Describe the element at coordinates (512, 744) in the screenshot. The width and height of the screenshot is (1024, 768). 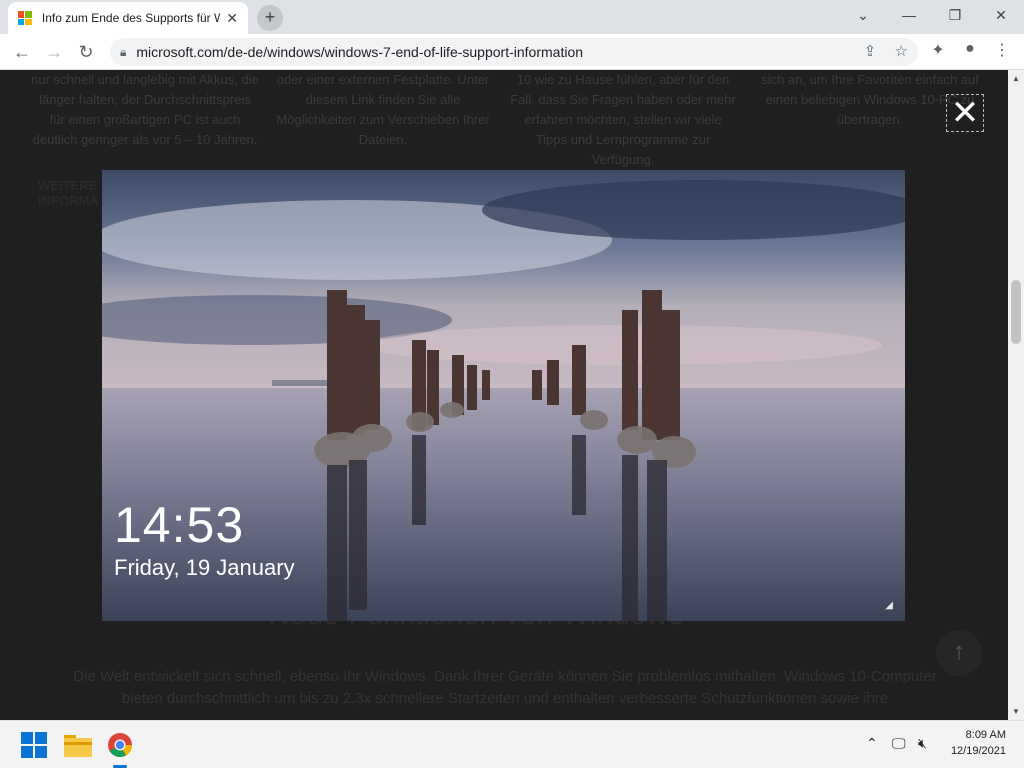
I see `taskbar: ⌃ 🖵︎ 🔇︎ 8:09 AM 12/19/2021` at that location.